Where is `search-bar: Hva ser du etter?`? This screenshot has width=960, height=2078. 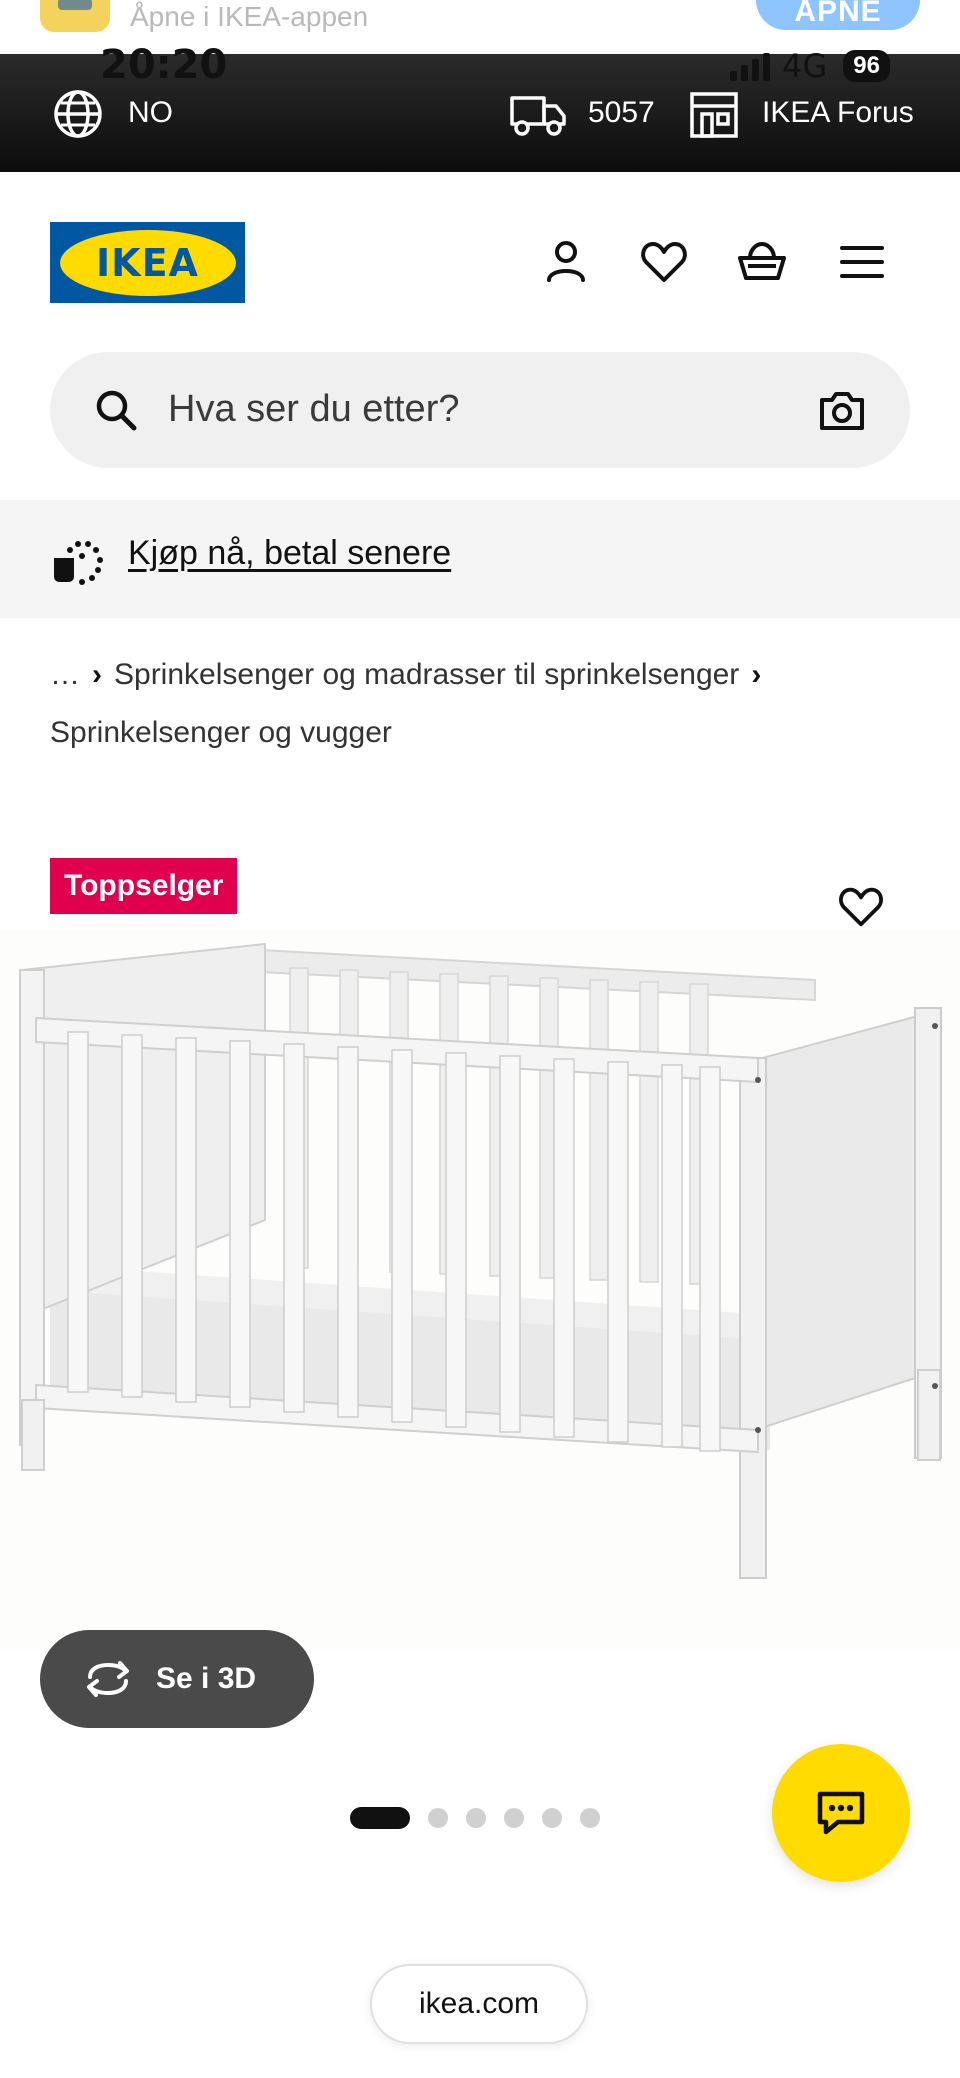
search-bar: Hva ser du etter? is located at coordinates (480, 410).